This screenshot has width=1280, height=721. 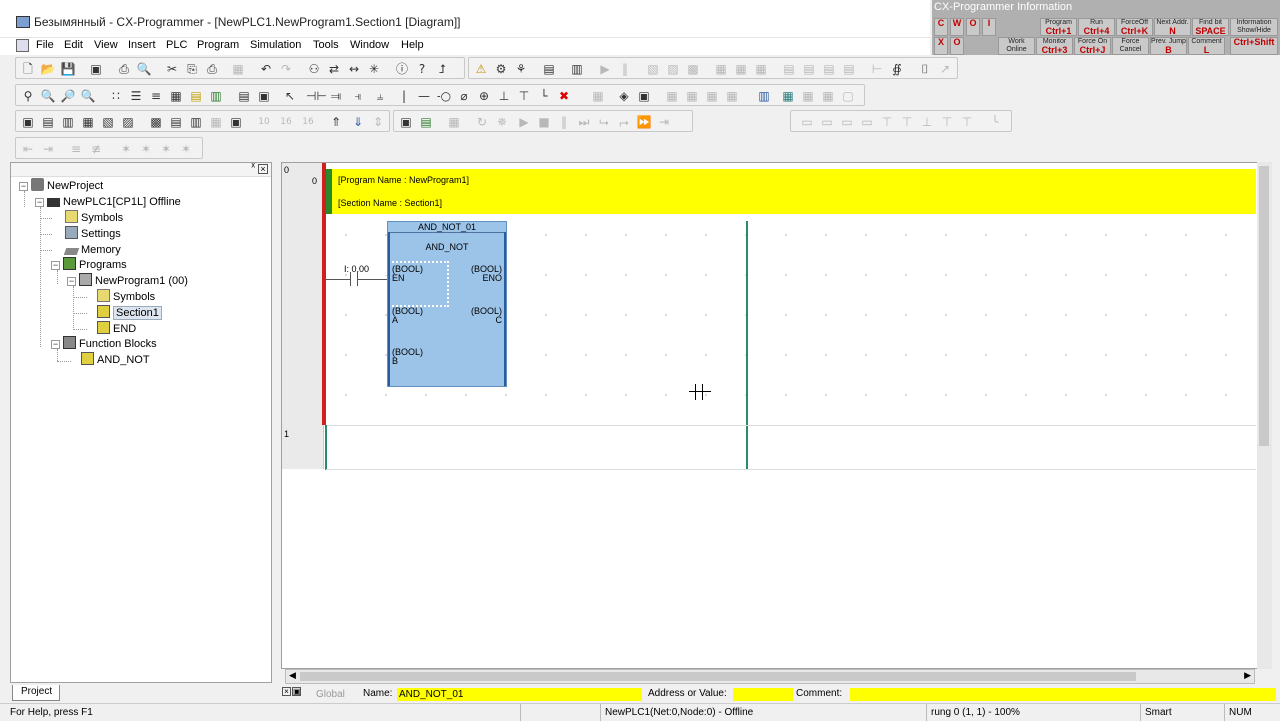 What do you see at coordinates (925, 69) in the screenshot?
I see `io-table-icon: ⌷` at bounding box center [925, 69].